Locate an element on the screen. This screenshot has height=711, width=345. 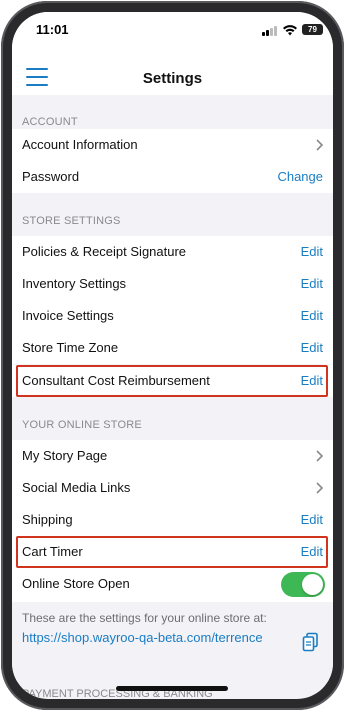
row-invoice-settings: Invoice Settings Edit is located at coordinates (172, 316).